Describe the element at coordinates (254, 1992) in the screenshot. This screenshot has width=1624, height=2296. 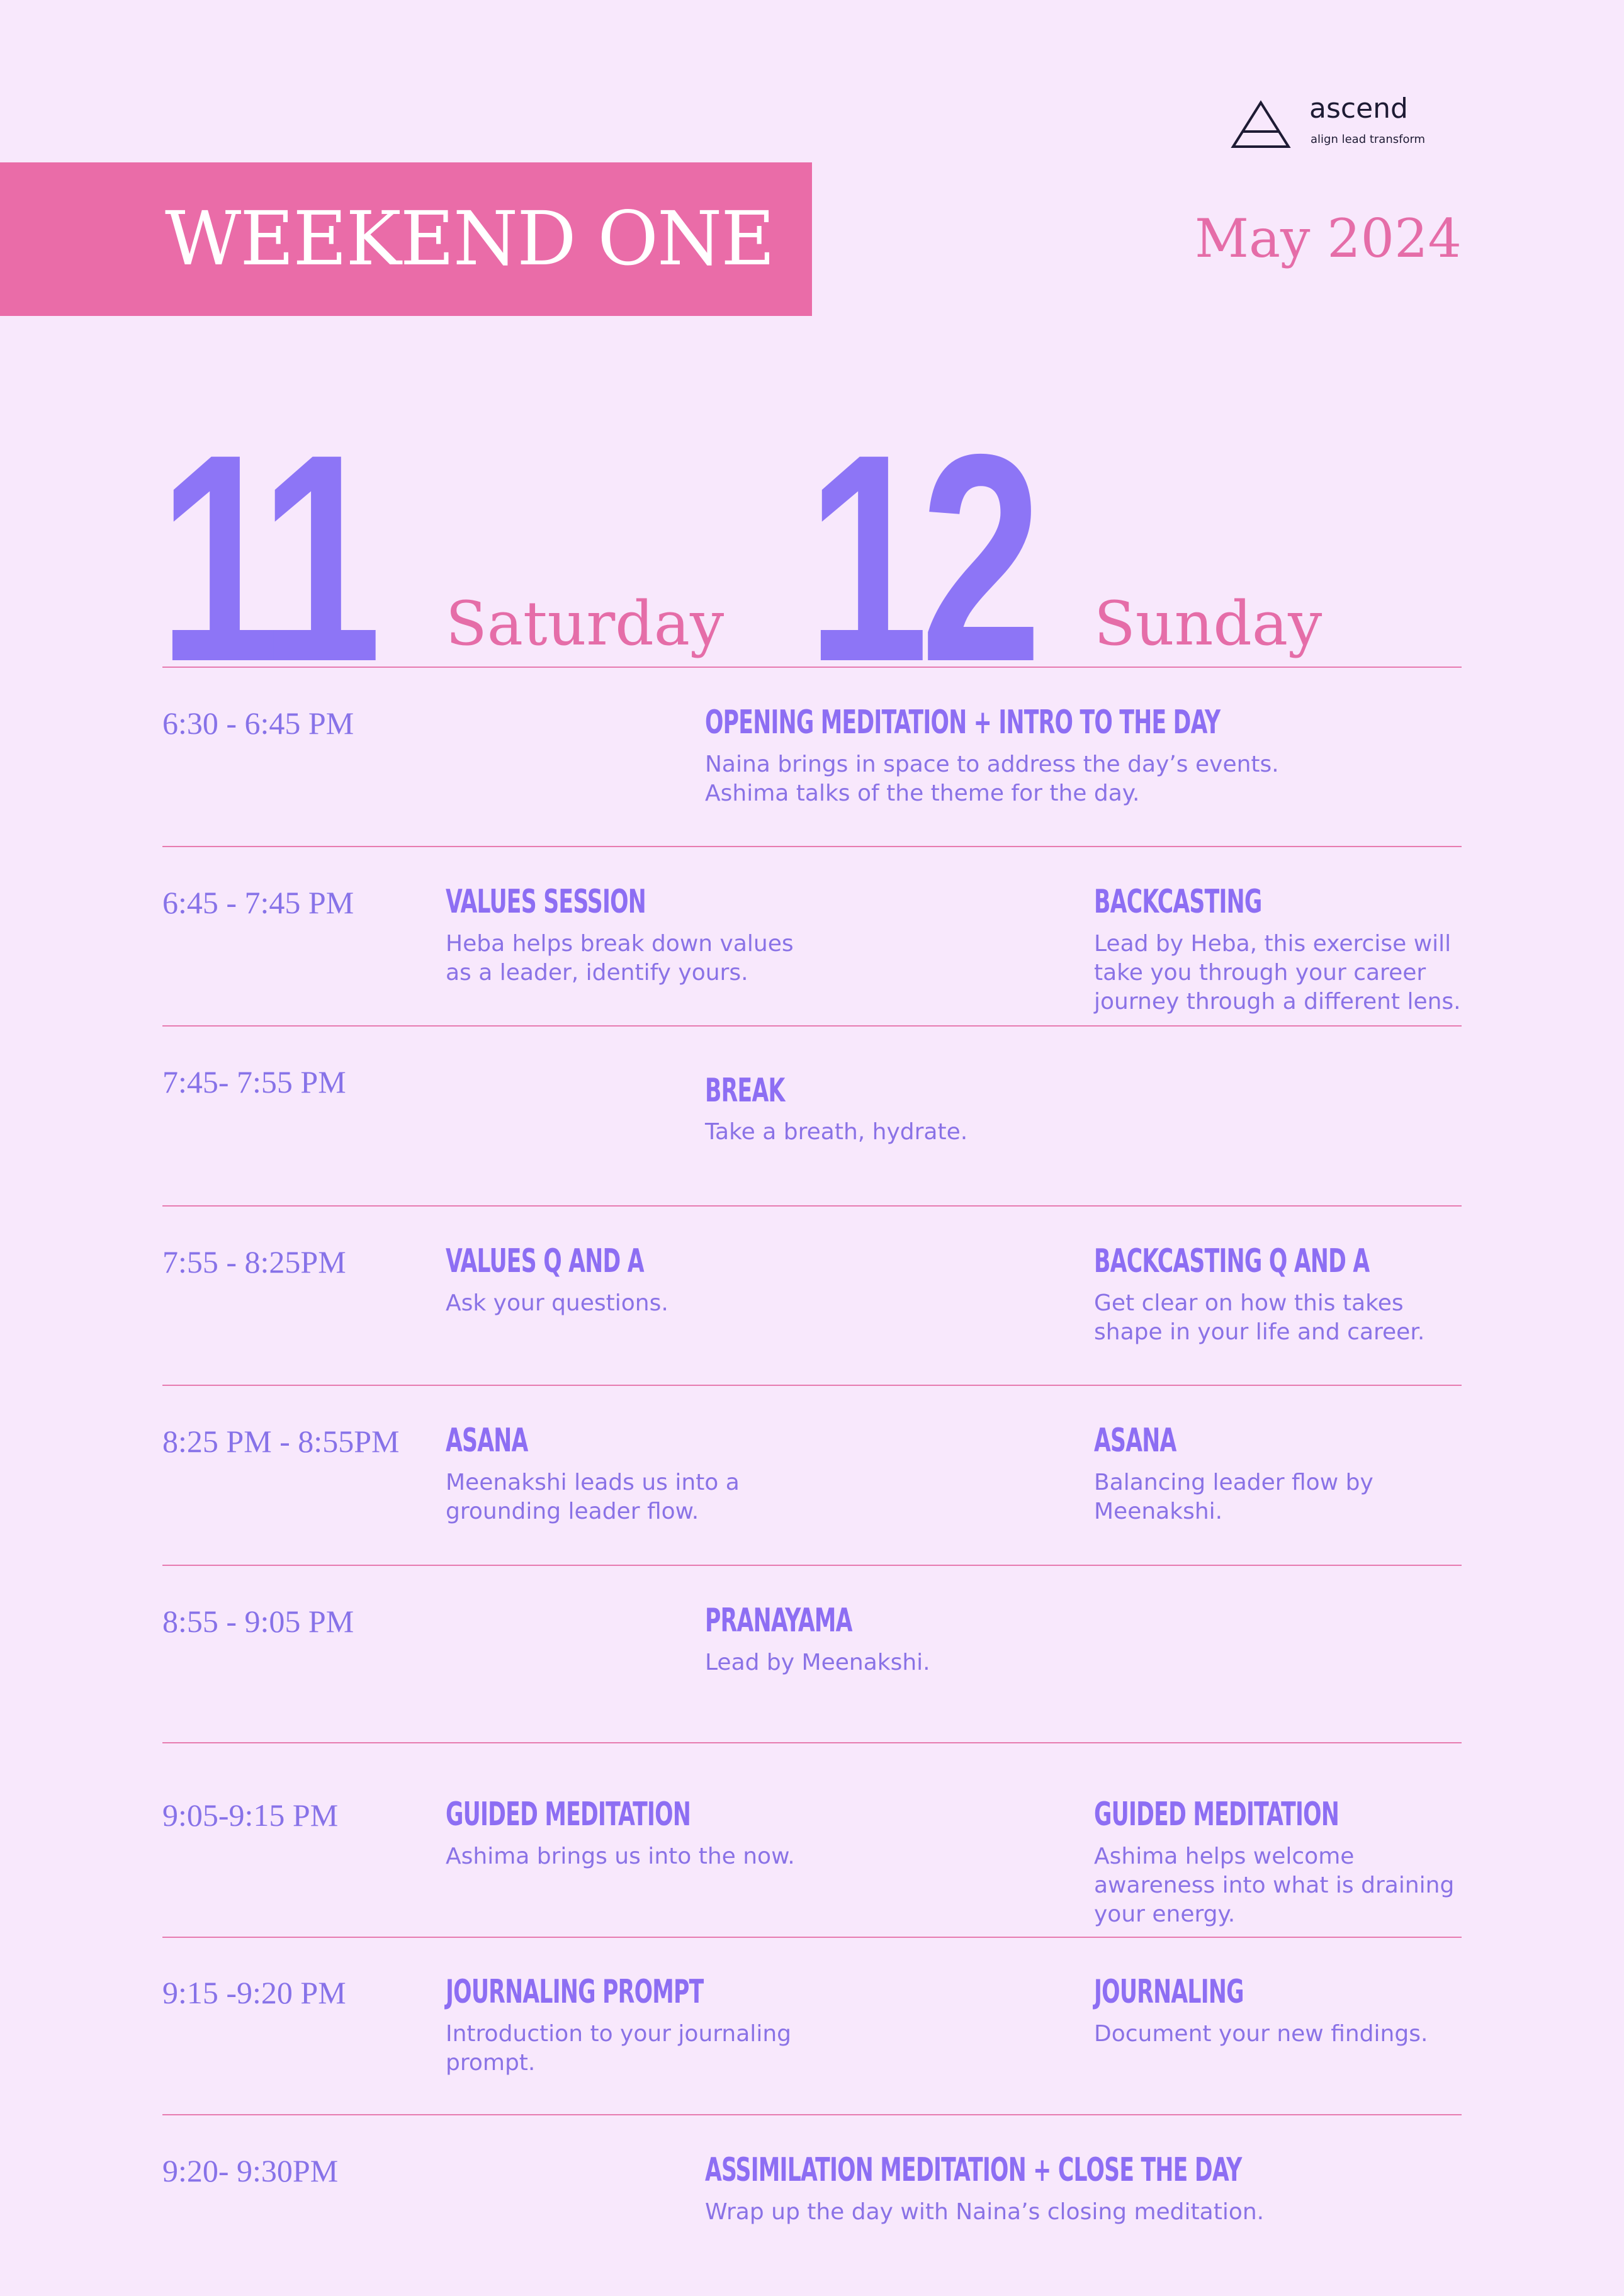
I see `time-slot: 9:15 -9:20 PM` at that location.